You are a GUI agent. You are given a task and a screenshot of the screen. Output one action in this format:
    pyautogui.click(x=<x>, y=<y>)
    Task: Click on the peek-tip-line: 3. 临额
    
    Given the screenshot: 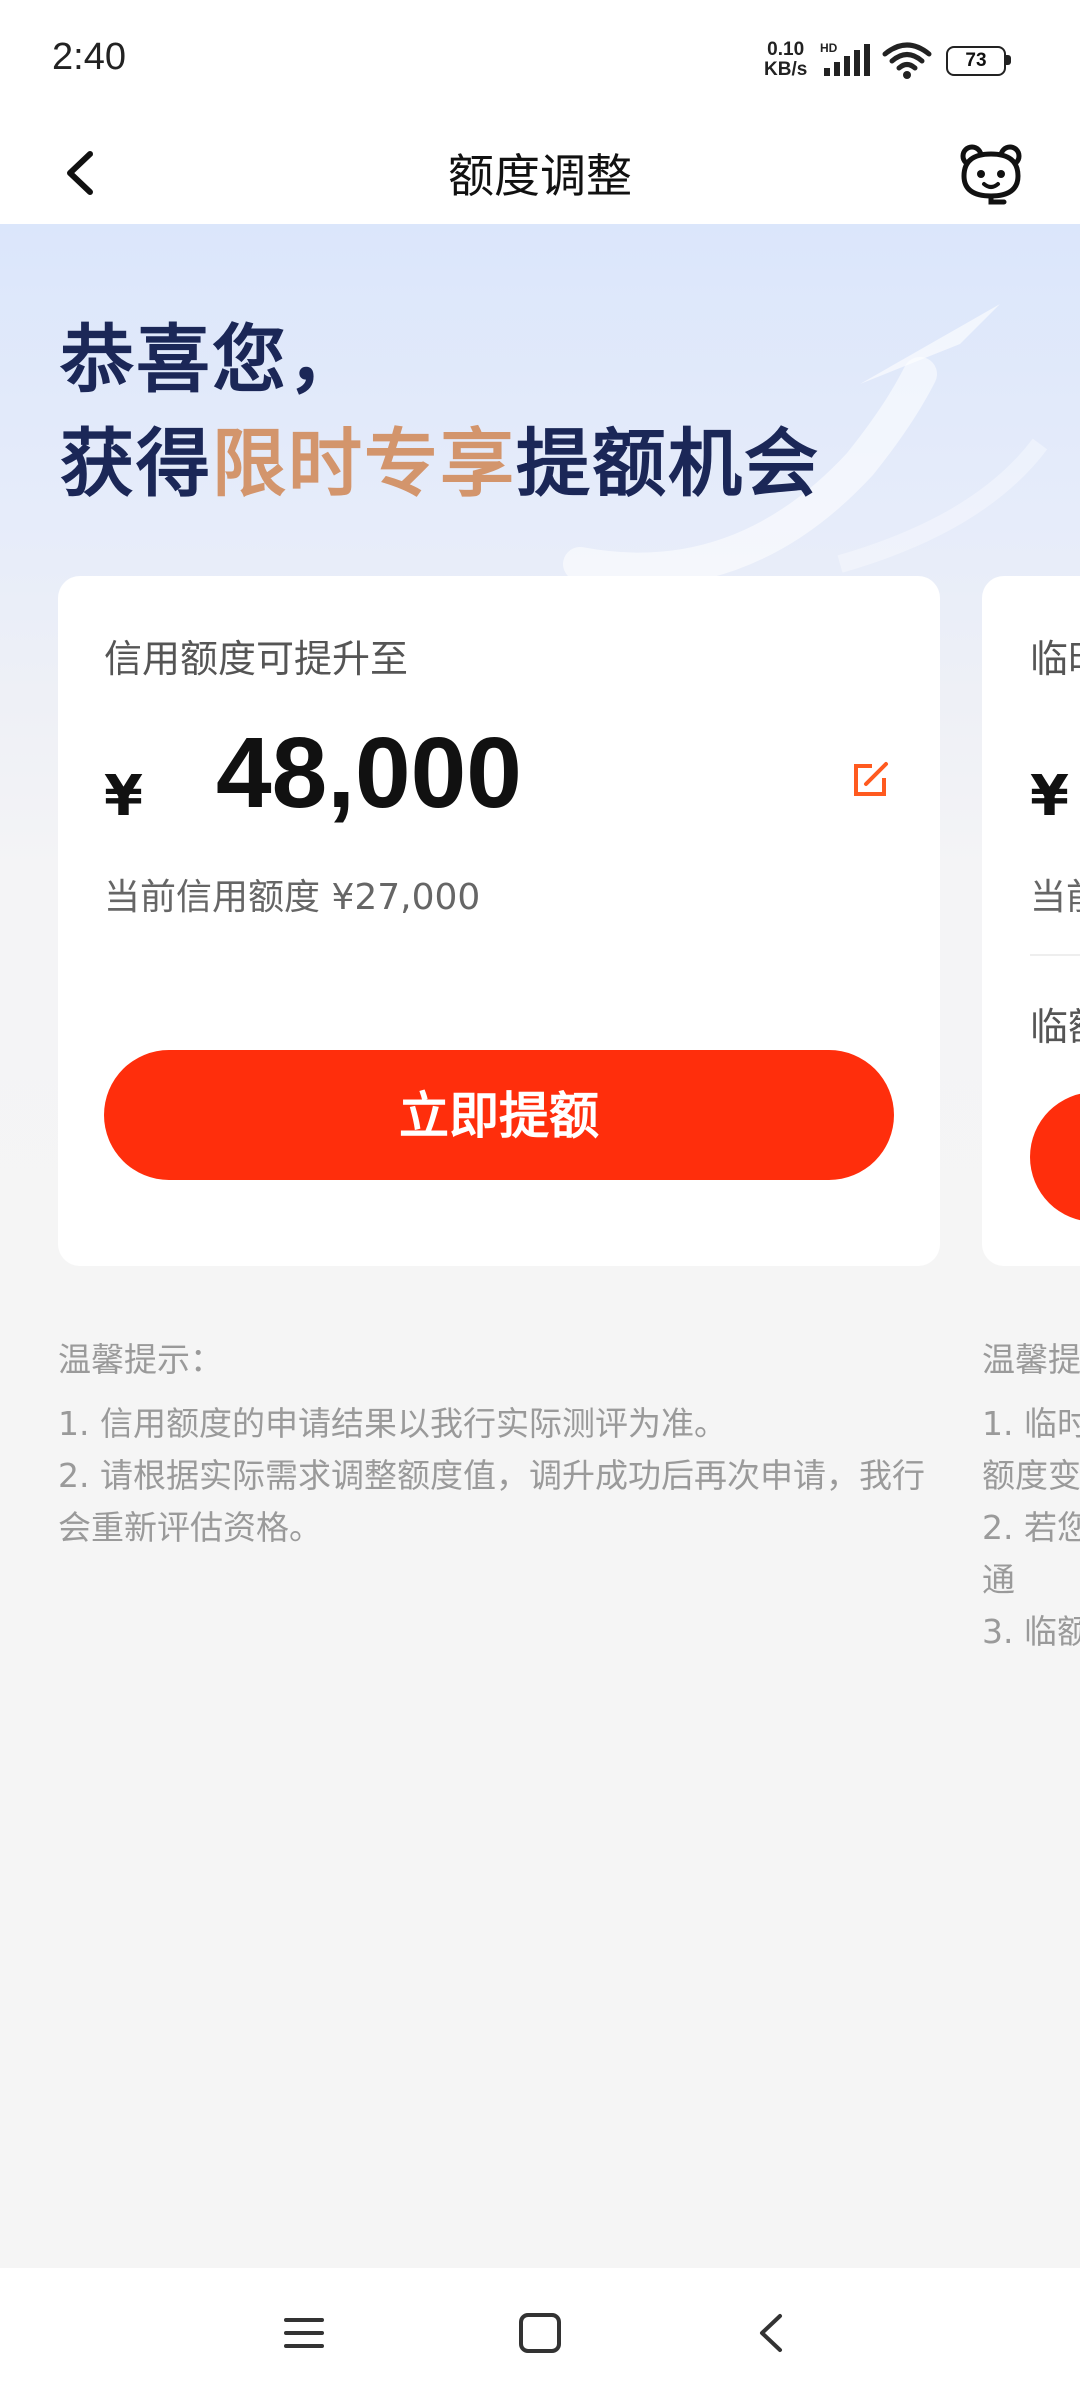 What is the action you would take?
    pyautogui.click(x=1031, y=1631)
    